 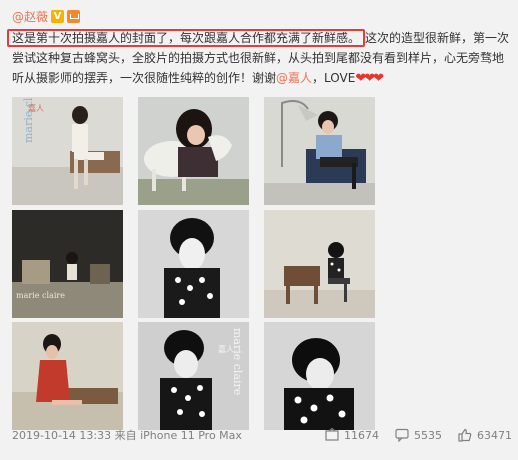 I want to click on photo-8: marie claire 嘉人, so click(x=193, y=376).